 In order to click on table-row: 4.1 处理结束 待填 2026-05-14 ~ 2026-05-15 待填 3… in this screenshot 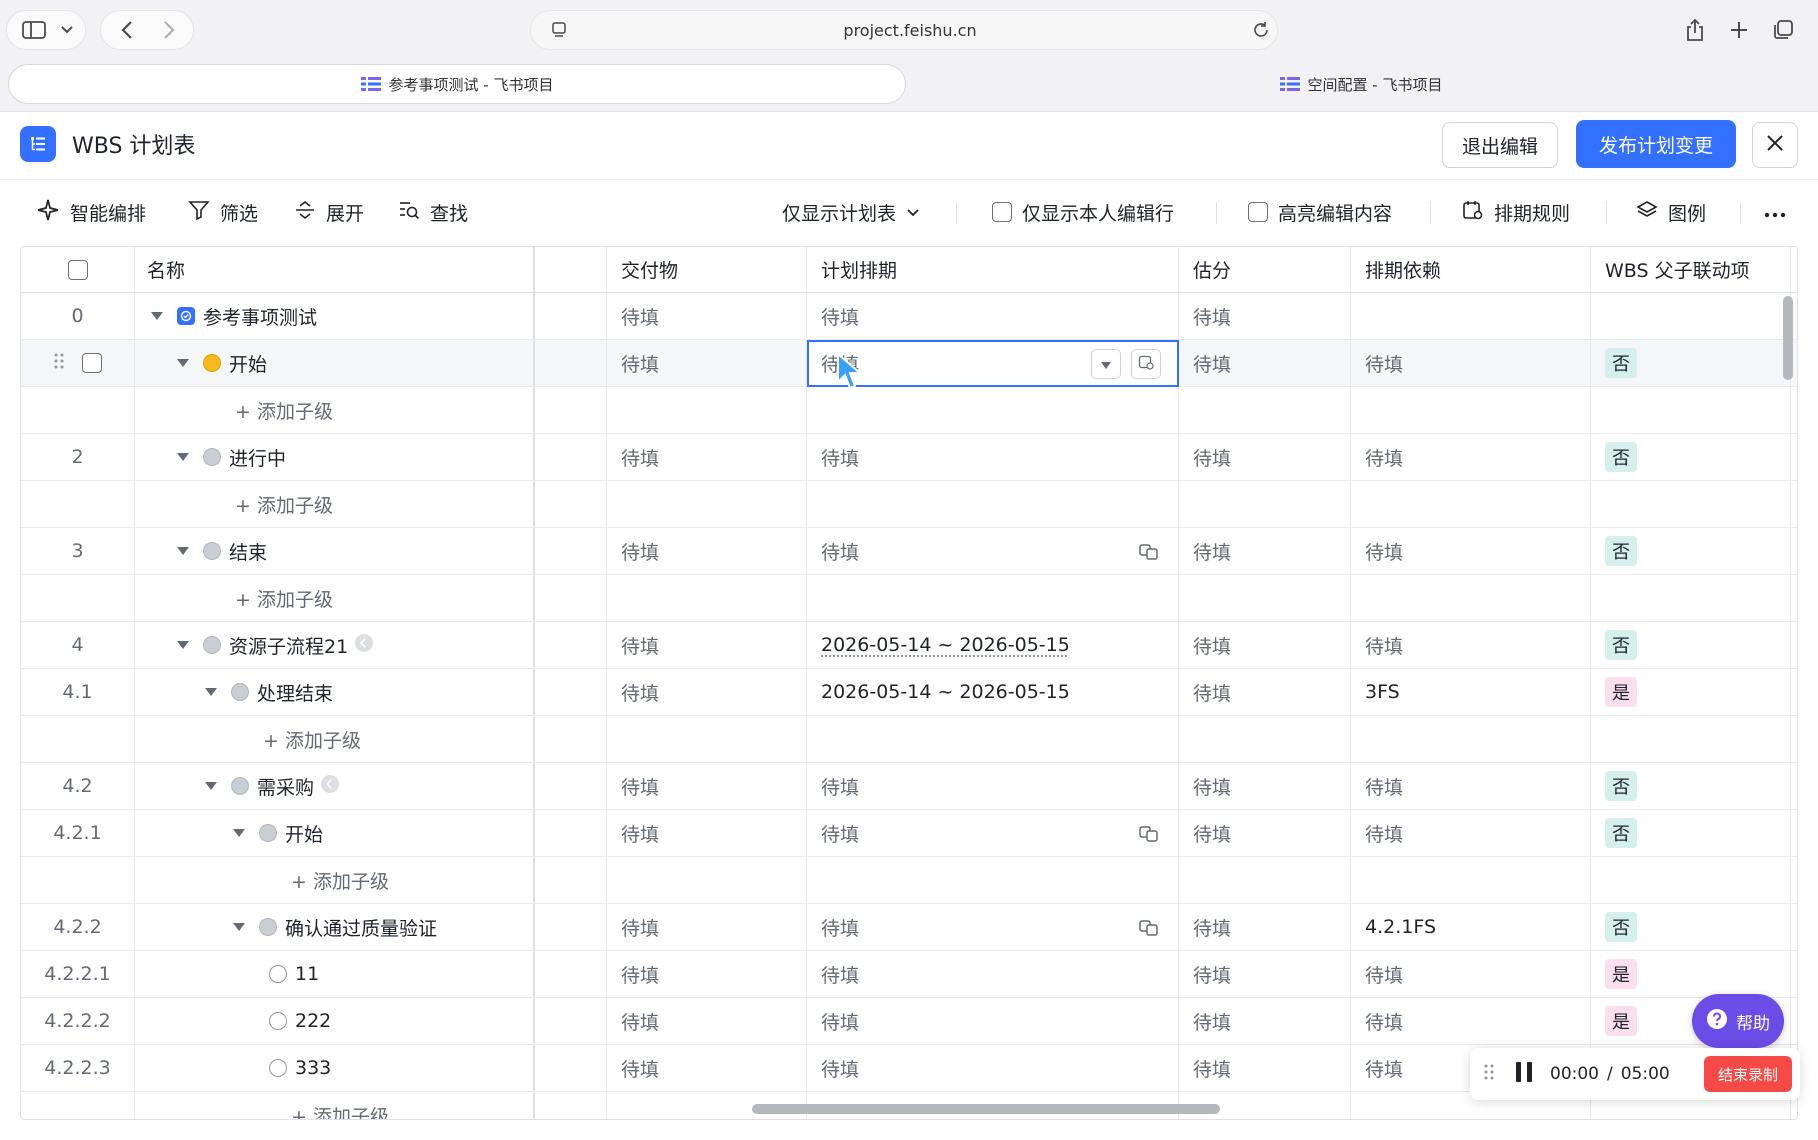, I will do `click(909, 692)`.